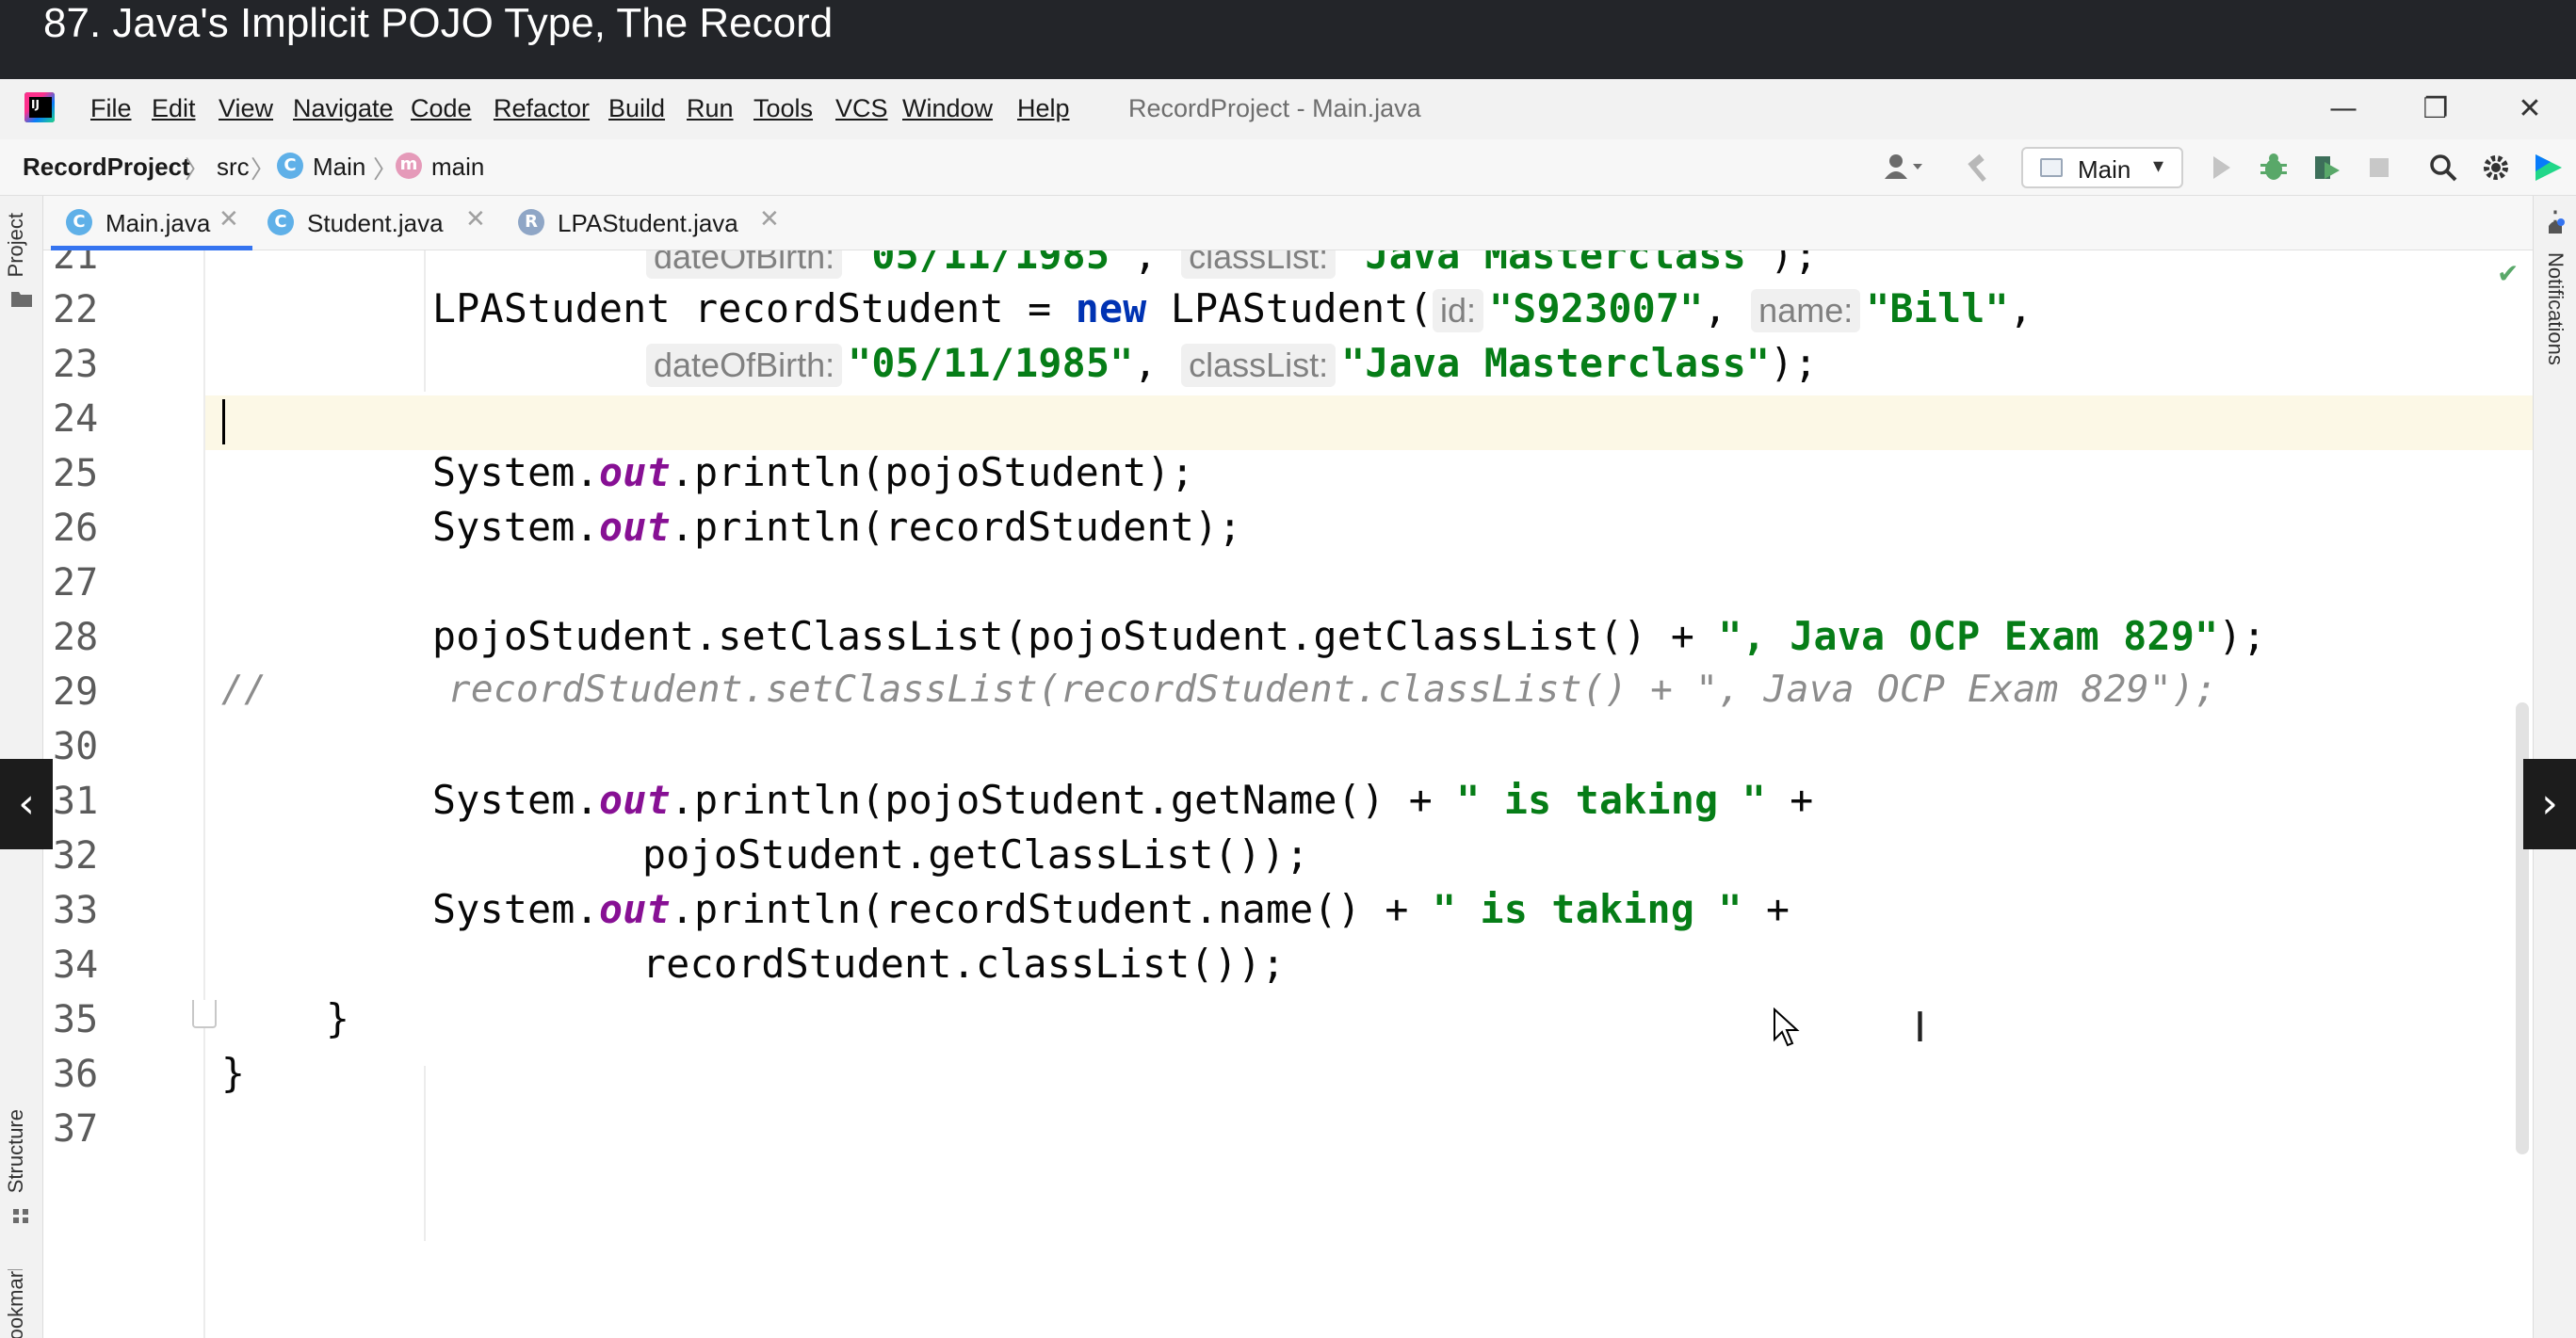 The image size is (2576, 1338). I want to click on close-button: ✕, so click(2530, 109).